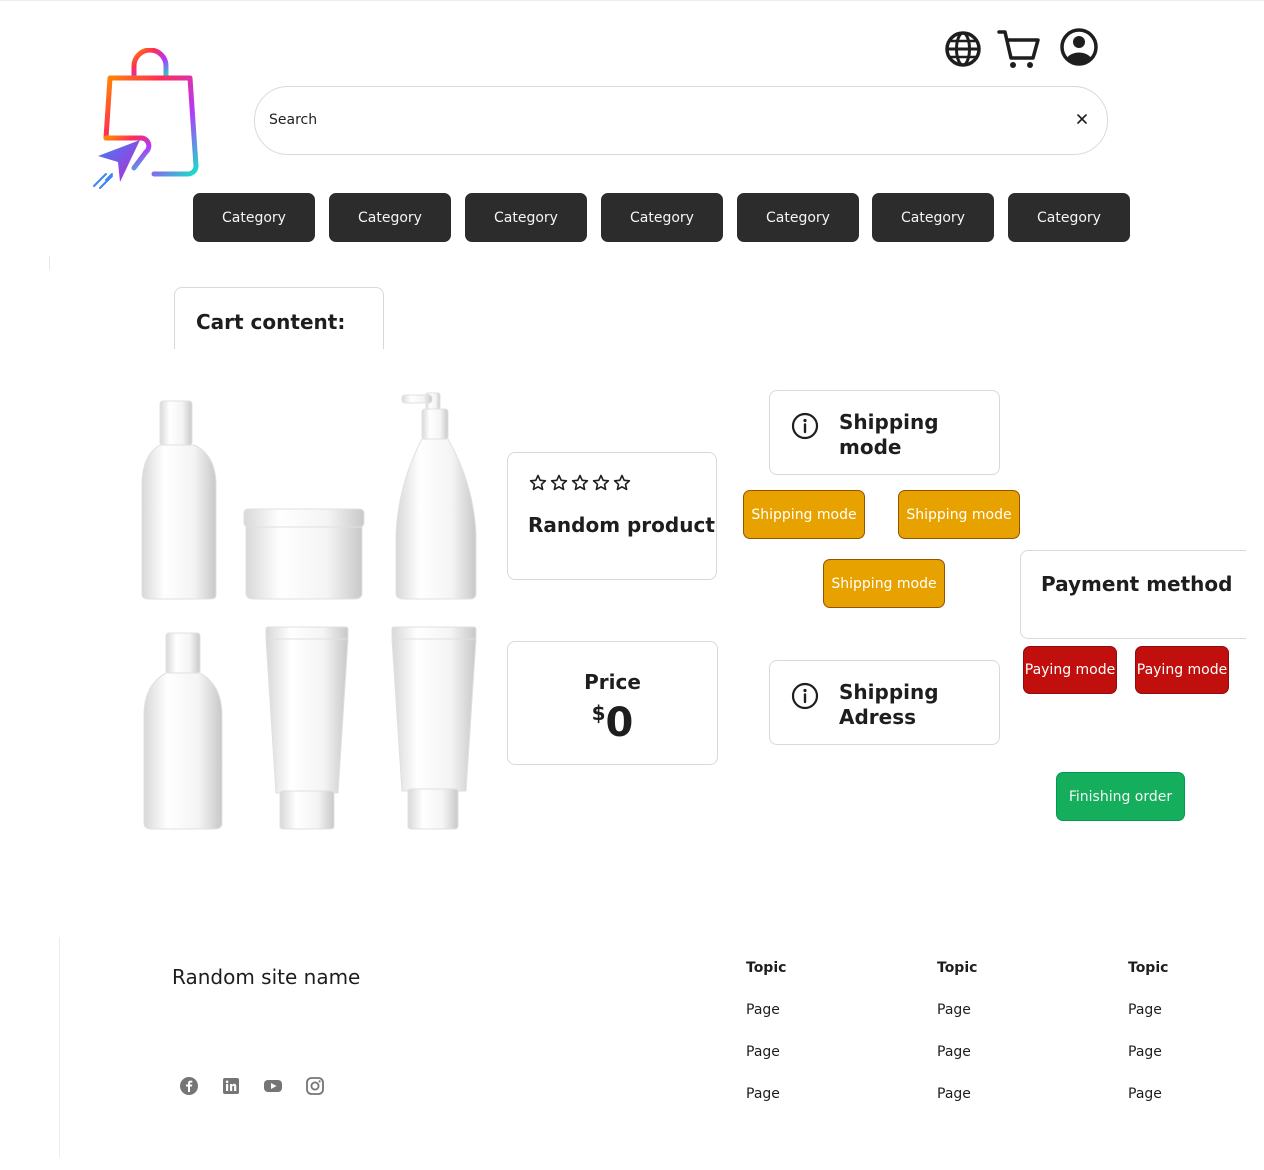 This screenshot has width=1264, height=1170. What do you see at coordinates (889, 704) in the screenshot?
I see `shipping-address-title: Shipping Adress` at bounding box center [889, 704].